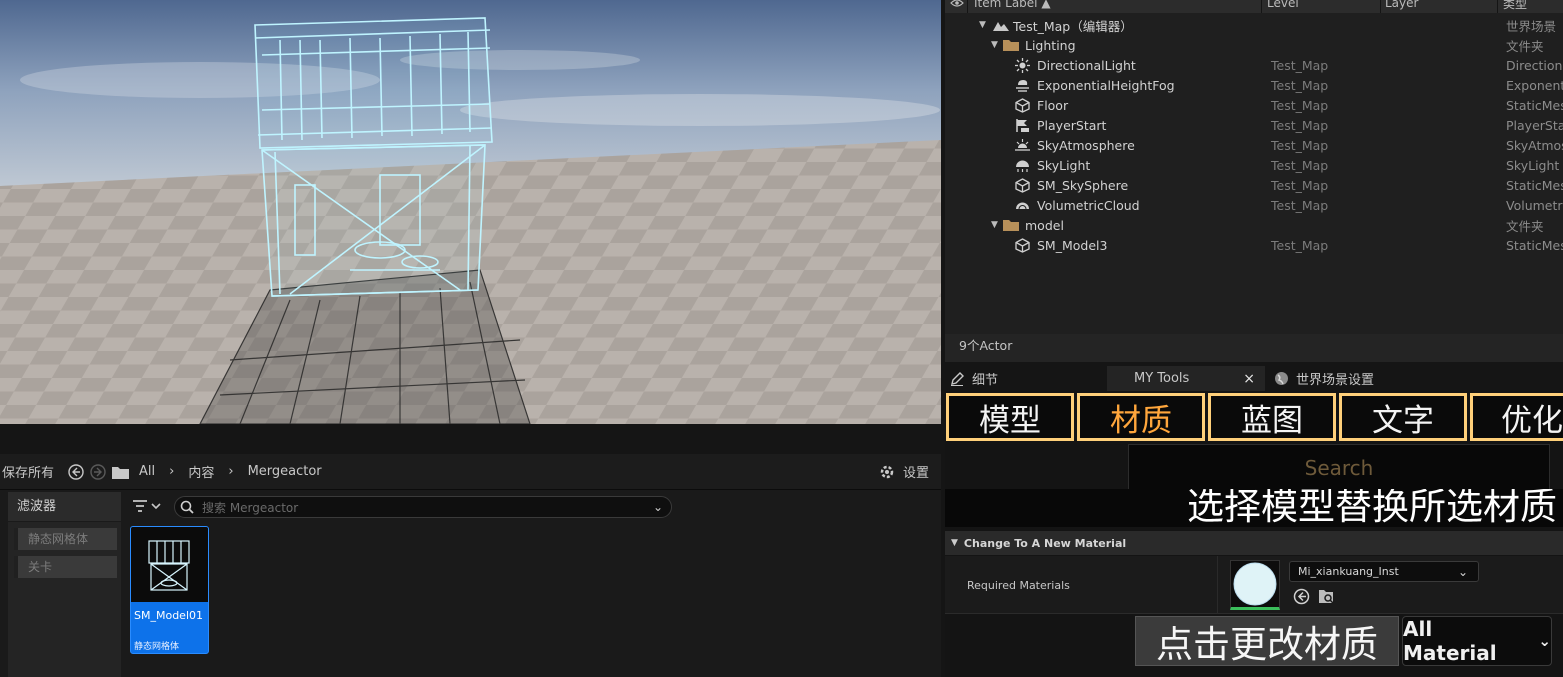 This screenshot has height=677, width=1563. What do you see at coordinates (1022, 85) in the screenshot?
I see `fog-icon` at bounding box center [1022, 85].